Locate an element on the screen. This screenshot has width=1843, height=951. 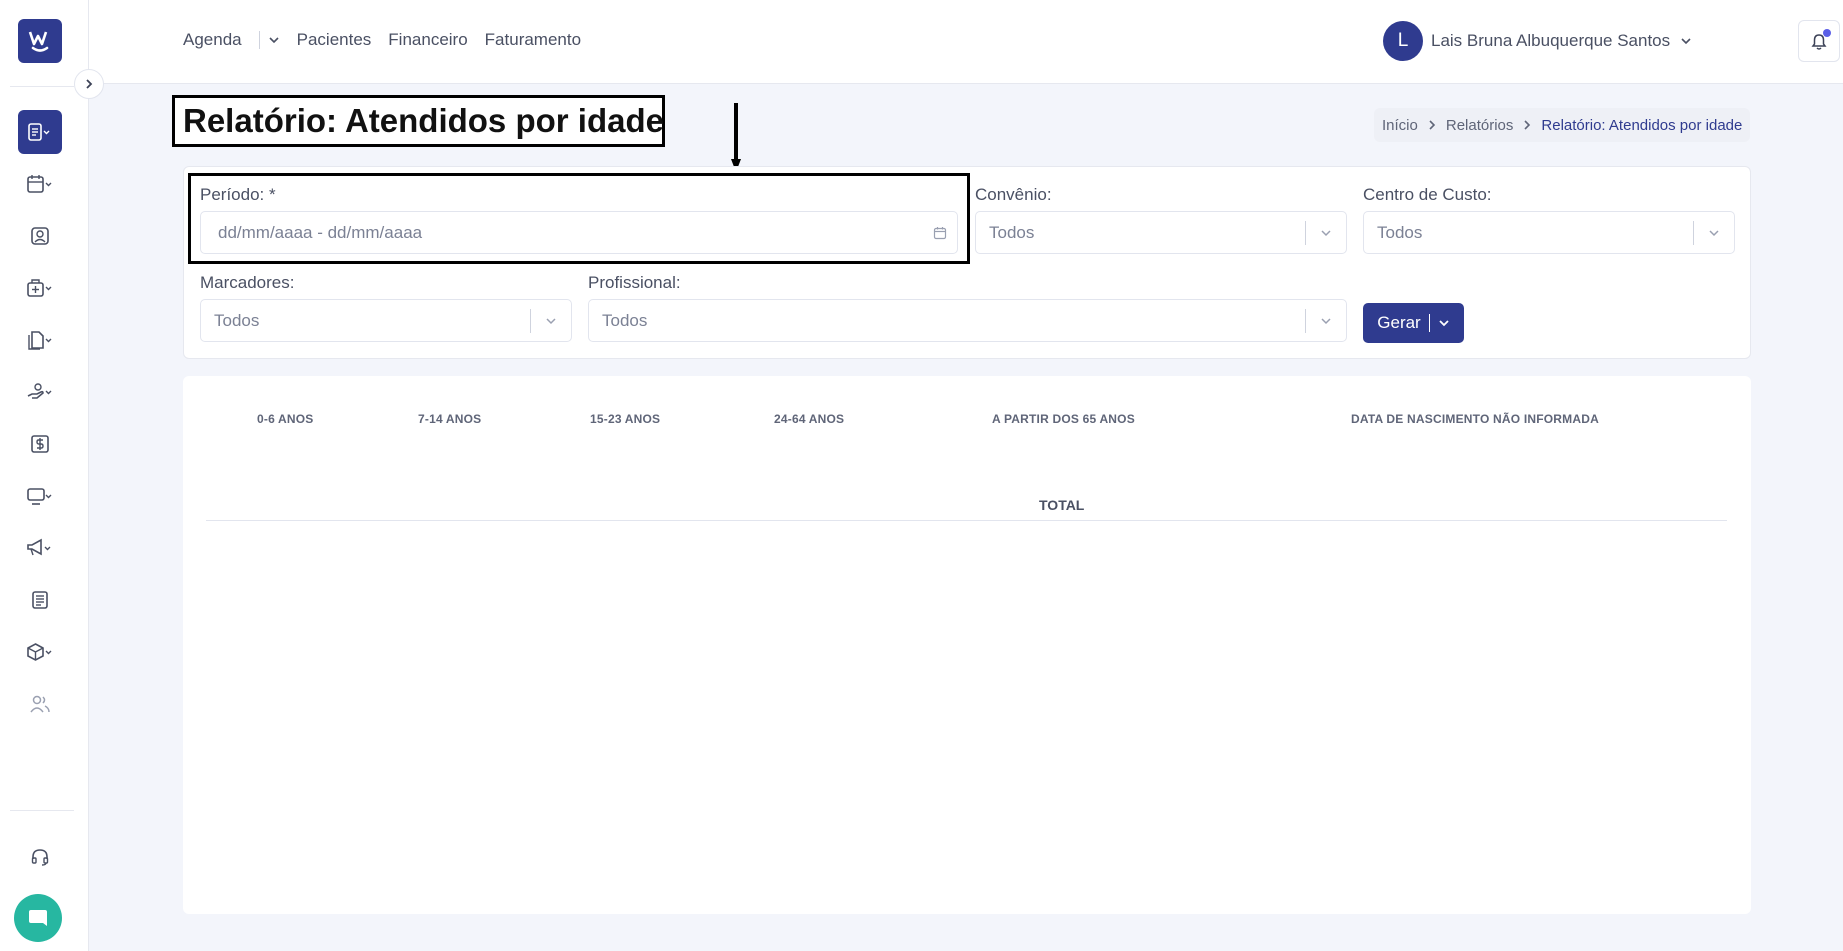
user-menu: L Lais Bruna Albuquerque Santos is located at coordinates (1537, 41).